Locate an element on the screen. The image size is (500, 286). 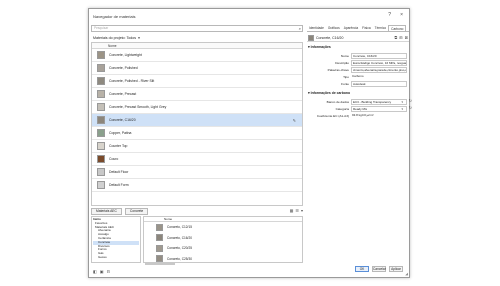
category-value: Ready Mix is located at coordinates (360, 109).